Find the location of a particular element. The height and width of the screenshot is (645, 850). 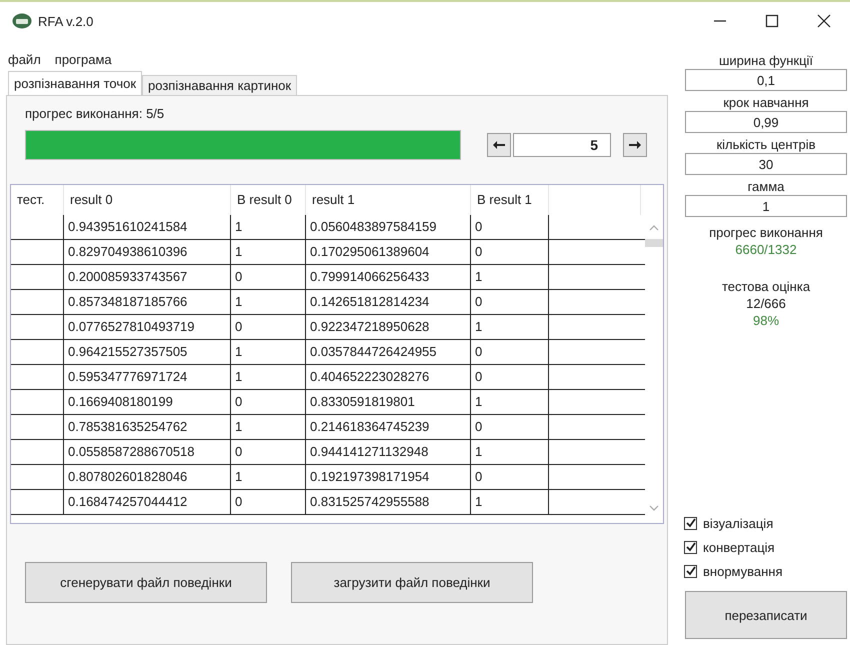

menu-item: програма is located at coordinates (83, 59).